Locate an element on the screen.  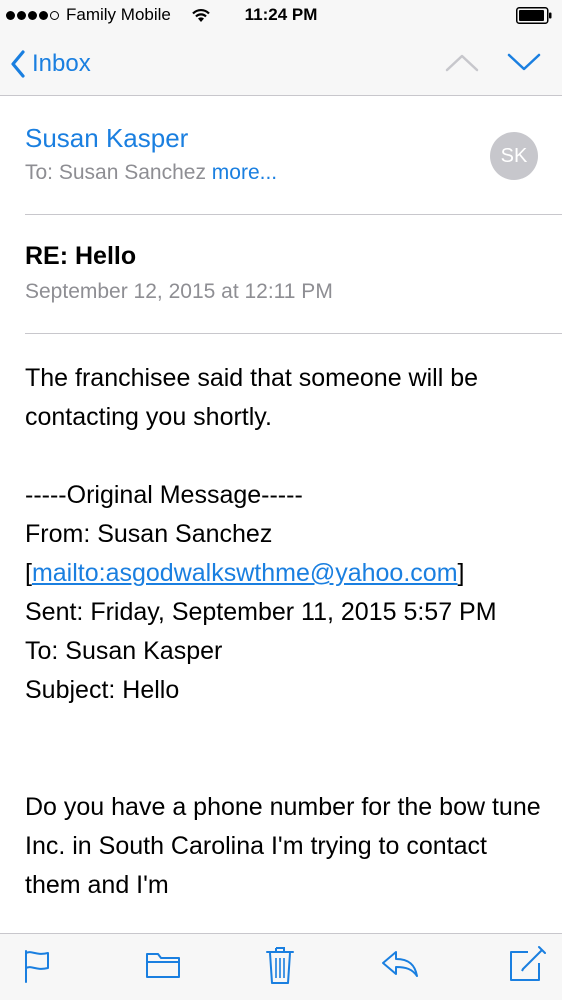
bottom-toolbar is located at coordinates (281, 966).